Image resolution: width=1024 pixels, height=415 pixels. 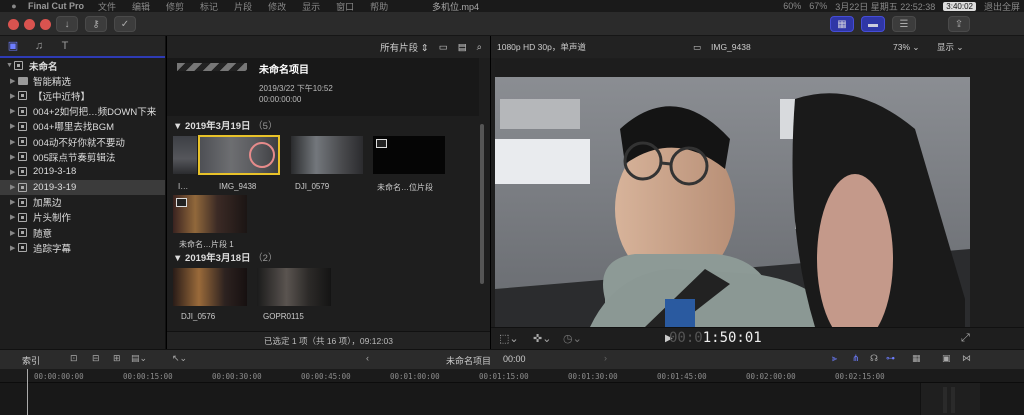 I want to click on clock: 3月22日 星期五 22:52:38, so click(x=885, y=6).